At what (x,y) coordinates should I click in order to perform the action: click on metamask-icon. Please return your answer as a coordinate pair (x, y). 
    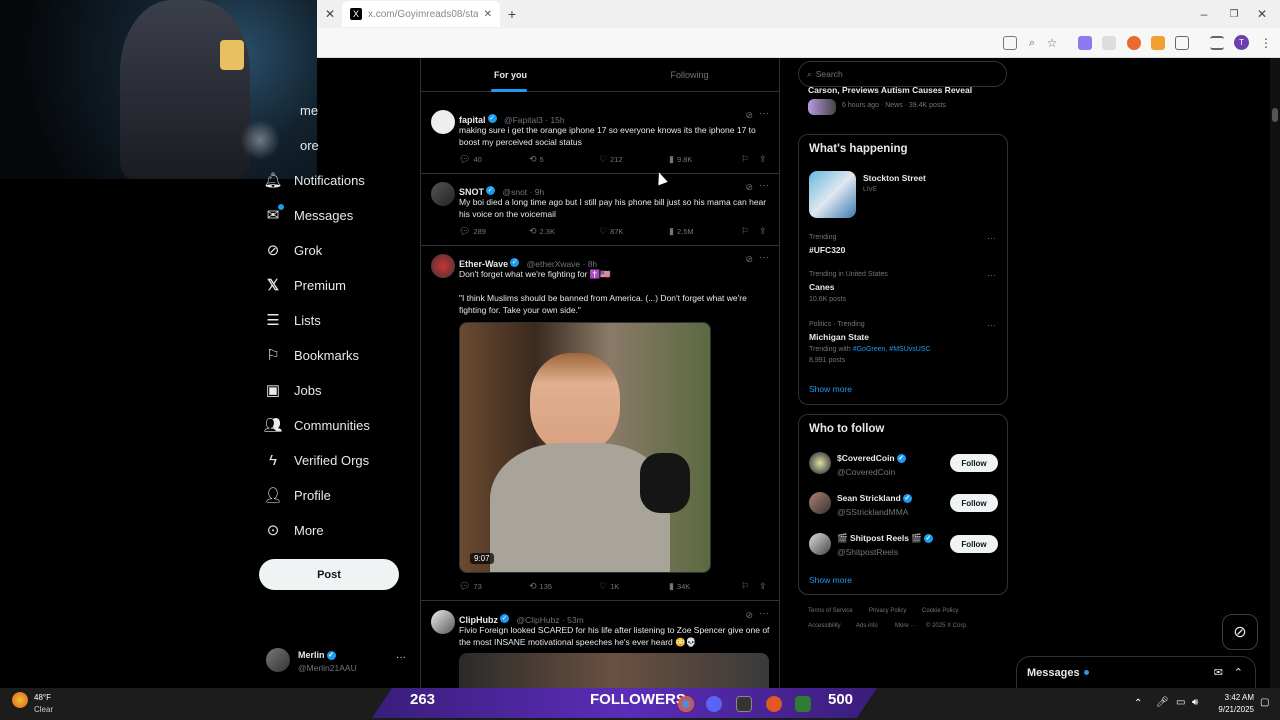
    Looking at the image, I should click on (1158, 43).